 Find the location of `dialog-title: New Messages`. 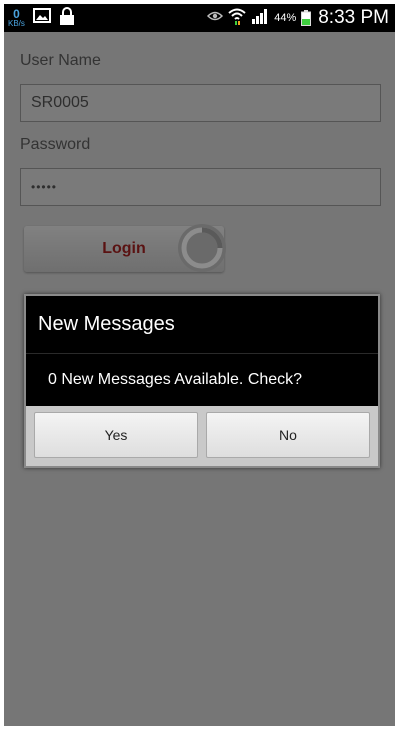

dialog-title: New Messages is located at coordinates (202, 325).